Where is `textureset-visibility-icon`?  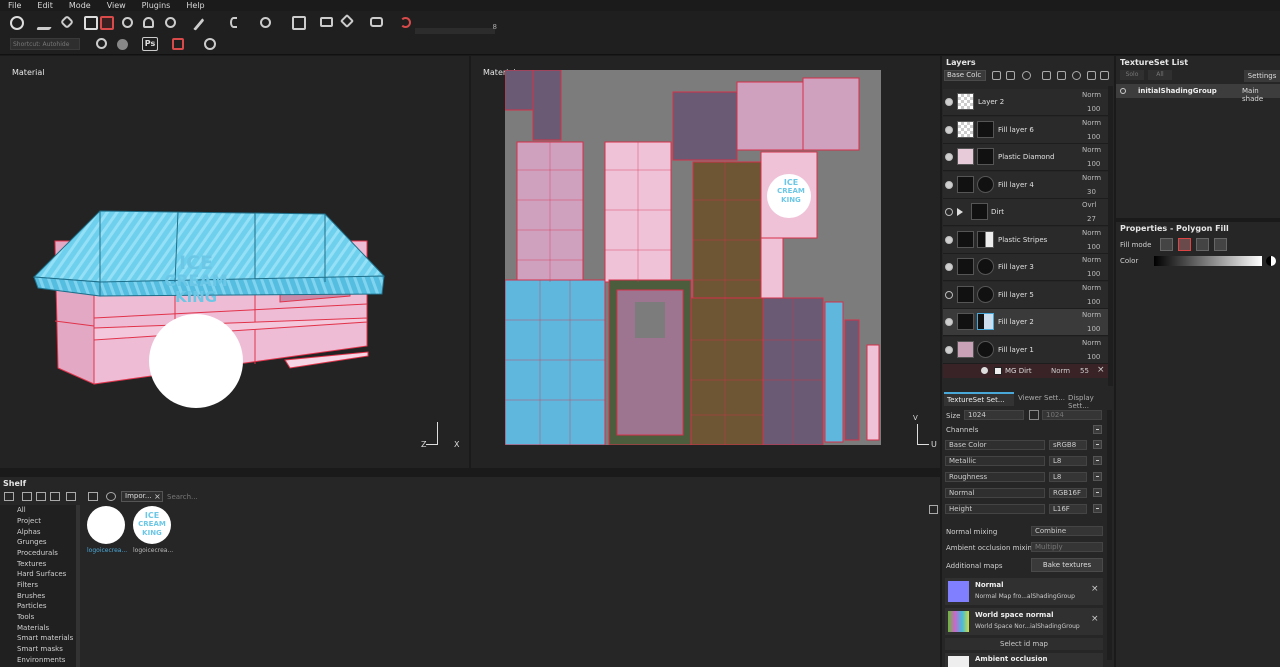
textureset-visibility-icon is located at coordinates (1123, 91).